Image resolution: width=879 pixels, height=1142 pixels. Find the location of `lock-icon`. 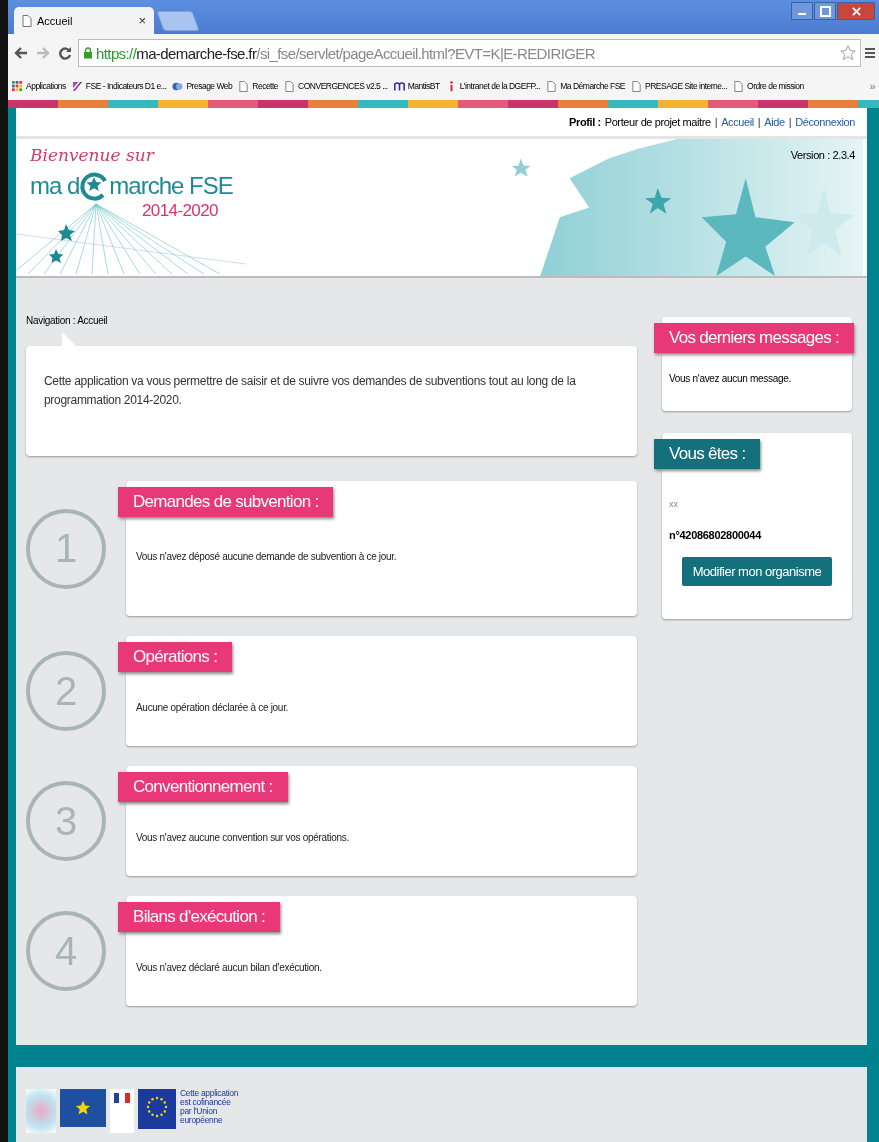

lock-icon is located at coordinates (88, 53).